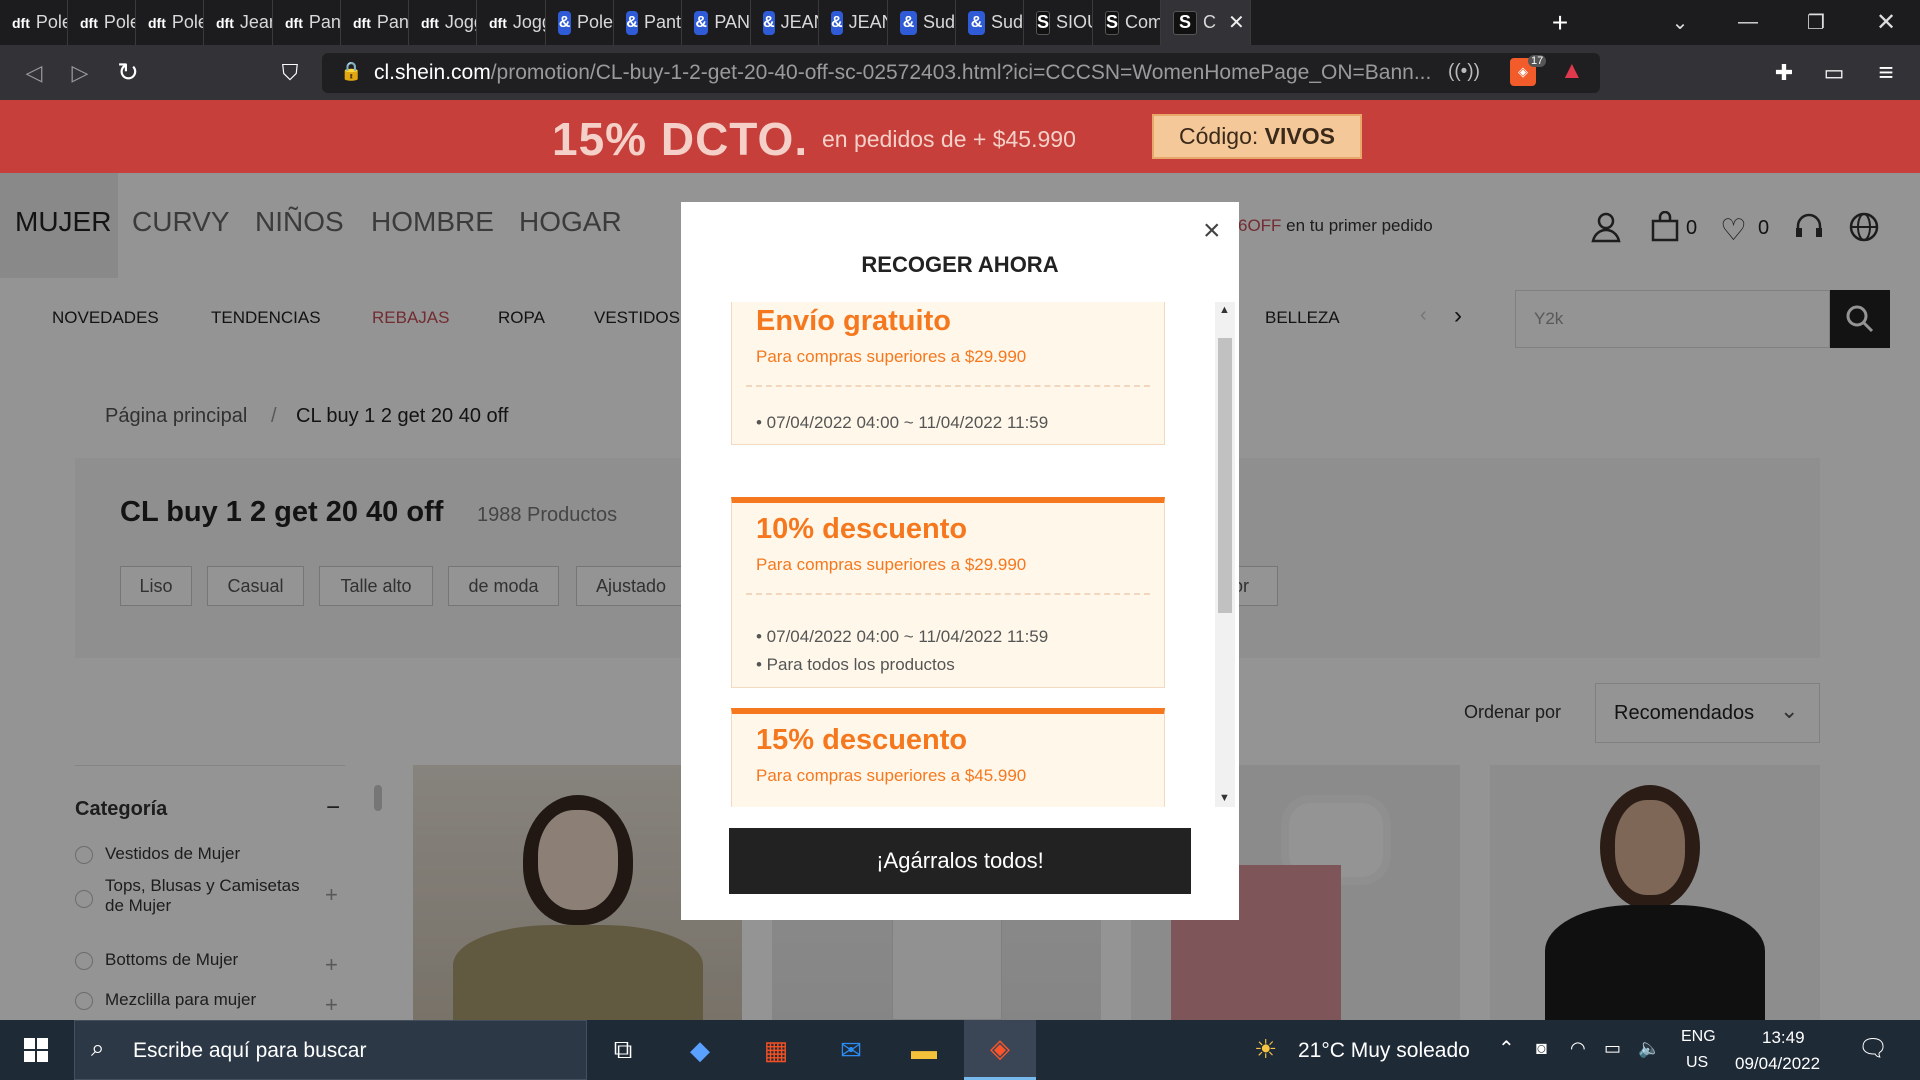 Image resolution: width=1920 pixels, height=1080 pixels. What do you see at coordinates (1236, 22) in the screenshot?
I see `close-tab-icon: ✕` at bounding box center [1236, 22].